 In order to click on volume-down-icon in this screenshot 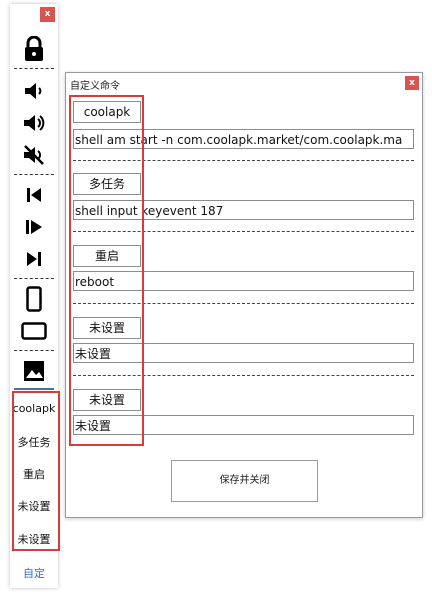, I will do `click(34, 91)`.